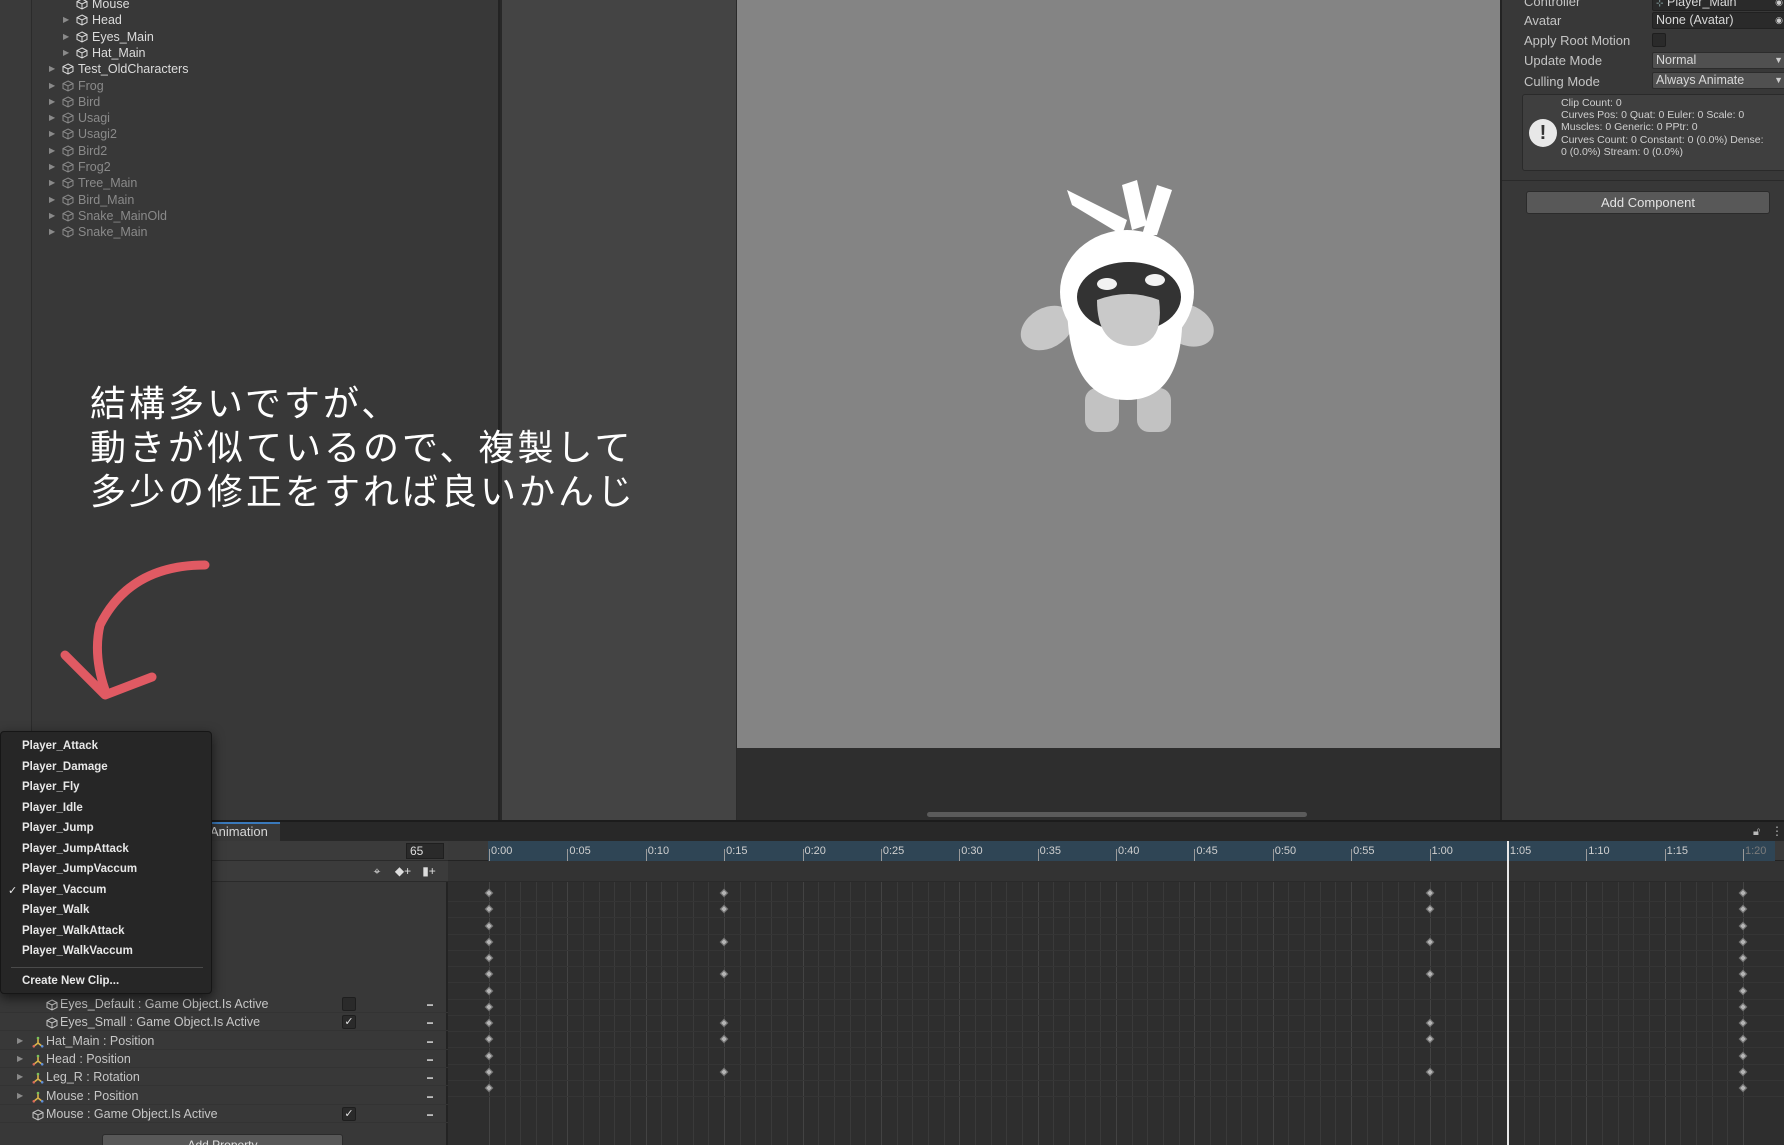 The image size is (1784, 1145). What do you see at coordinates (1718, 80) in the screenshot?
I see `culling-mode-dropdown: Always Animate ▼` at bounding box center [1718, 80].